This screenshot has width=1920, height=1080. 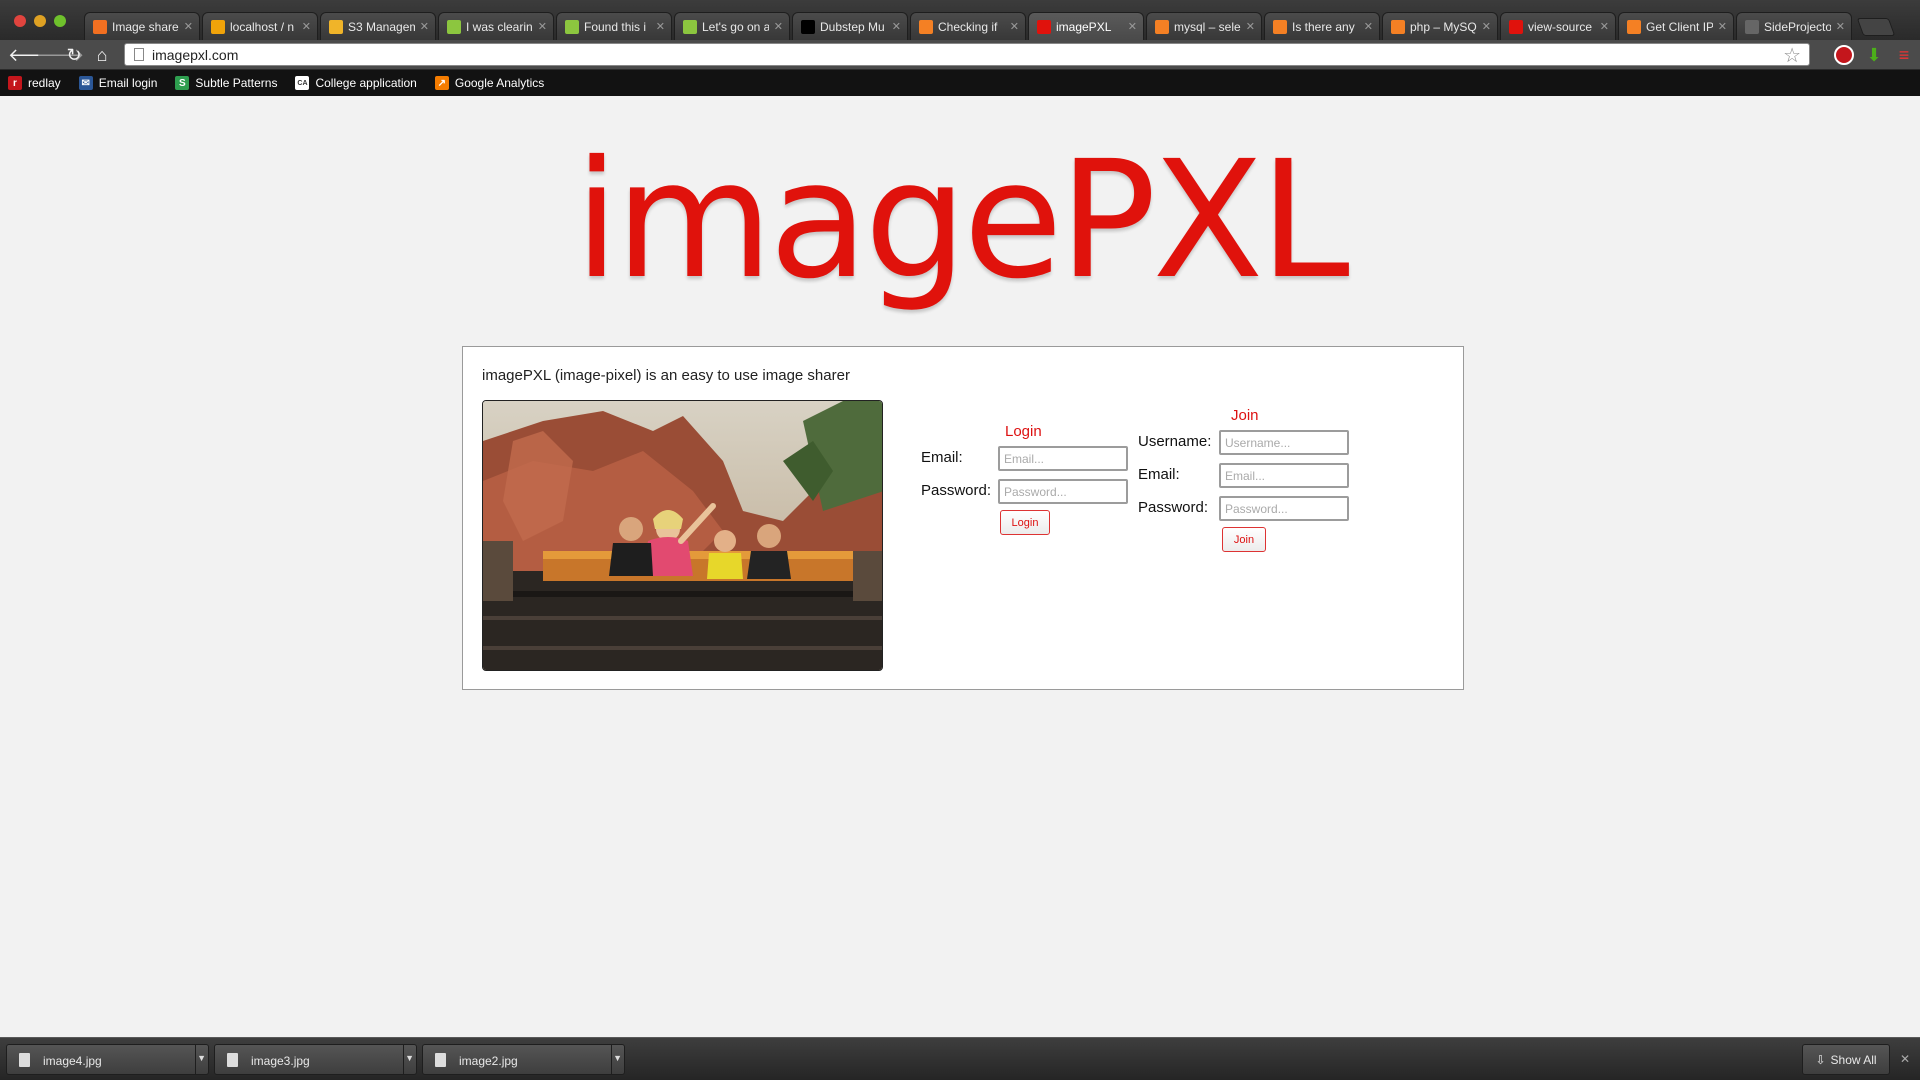 What do you see at coordinates (24, 1060) in the screenshot?
I see `file-icon` at bounding box center [24, 1060].